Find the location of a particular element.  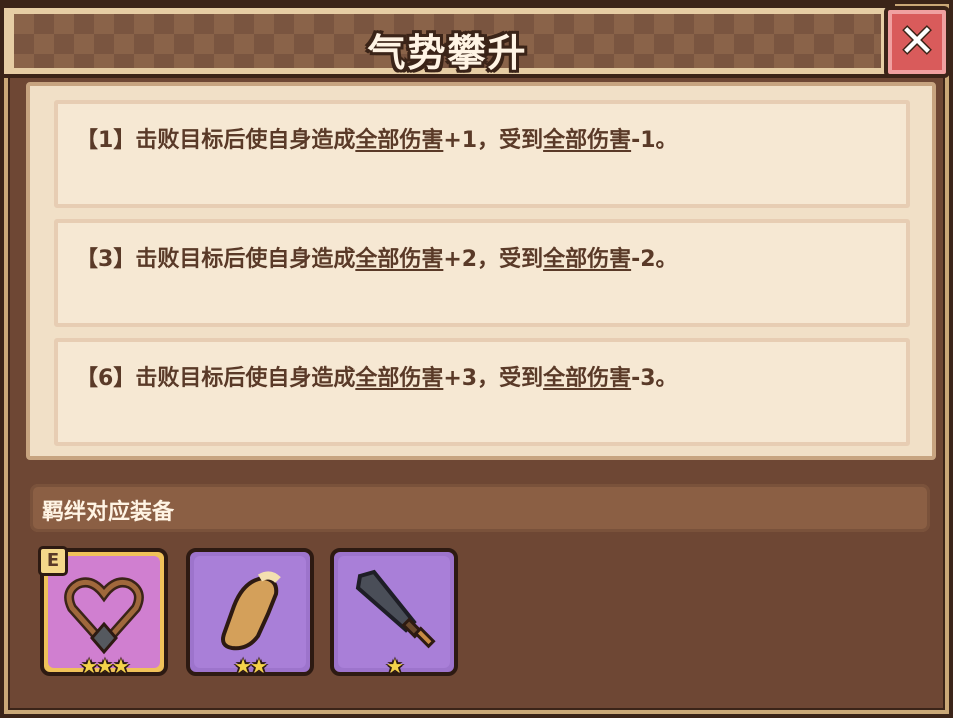

effect-row: 【6】击败目标后使自身造成全部伤害+3，受到全部伤害-3。 is located at coordinates (482, 392).